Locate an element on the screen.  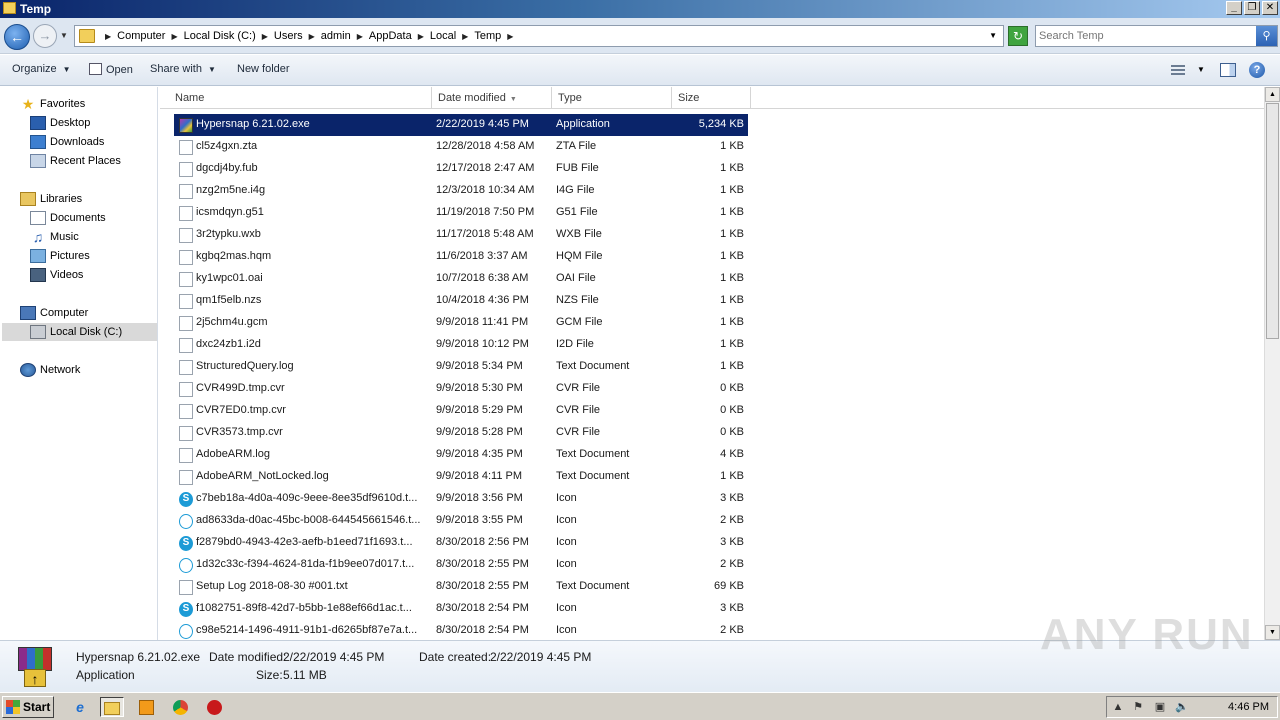
share-with-button: Share with ▼ is located at coordinates (183, 69).